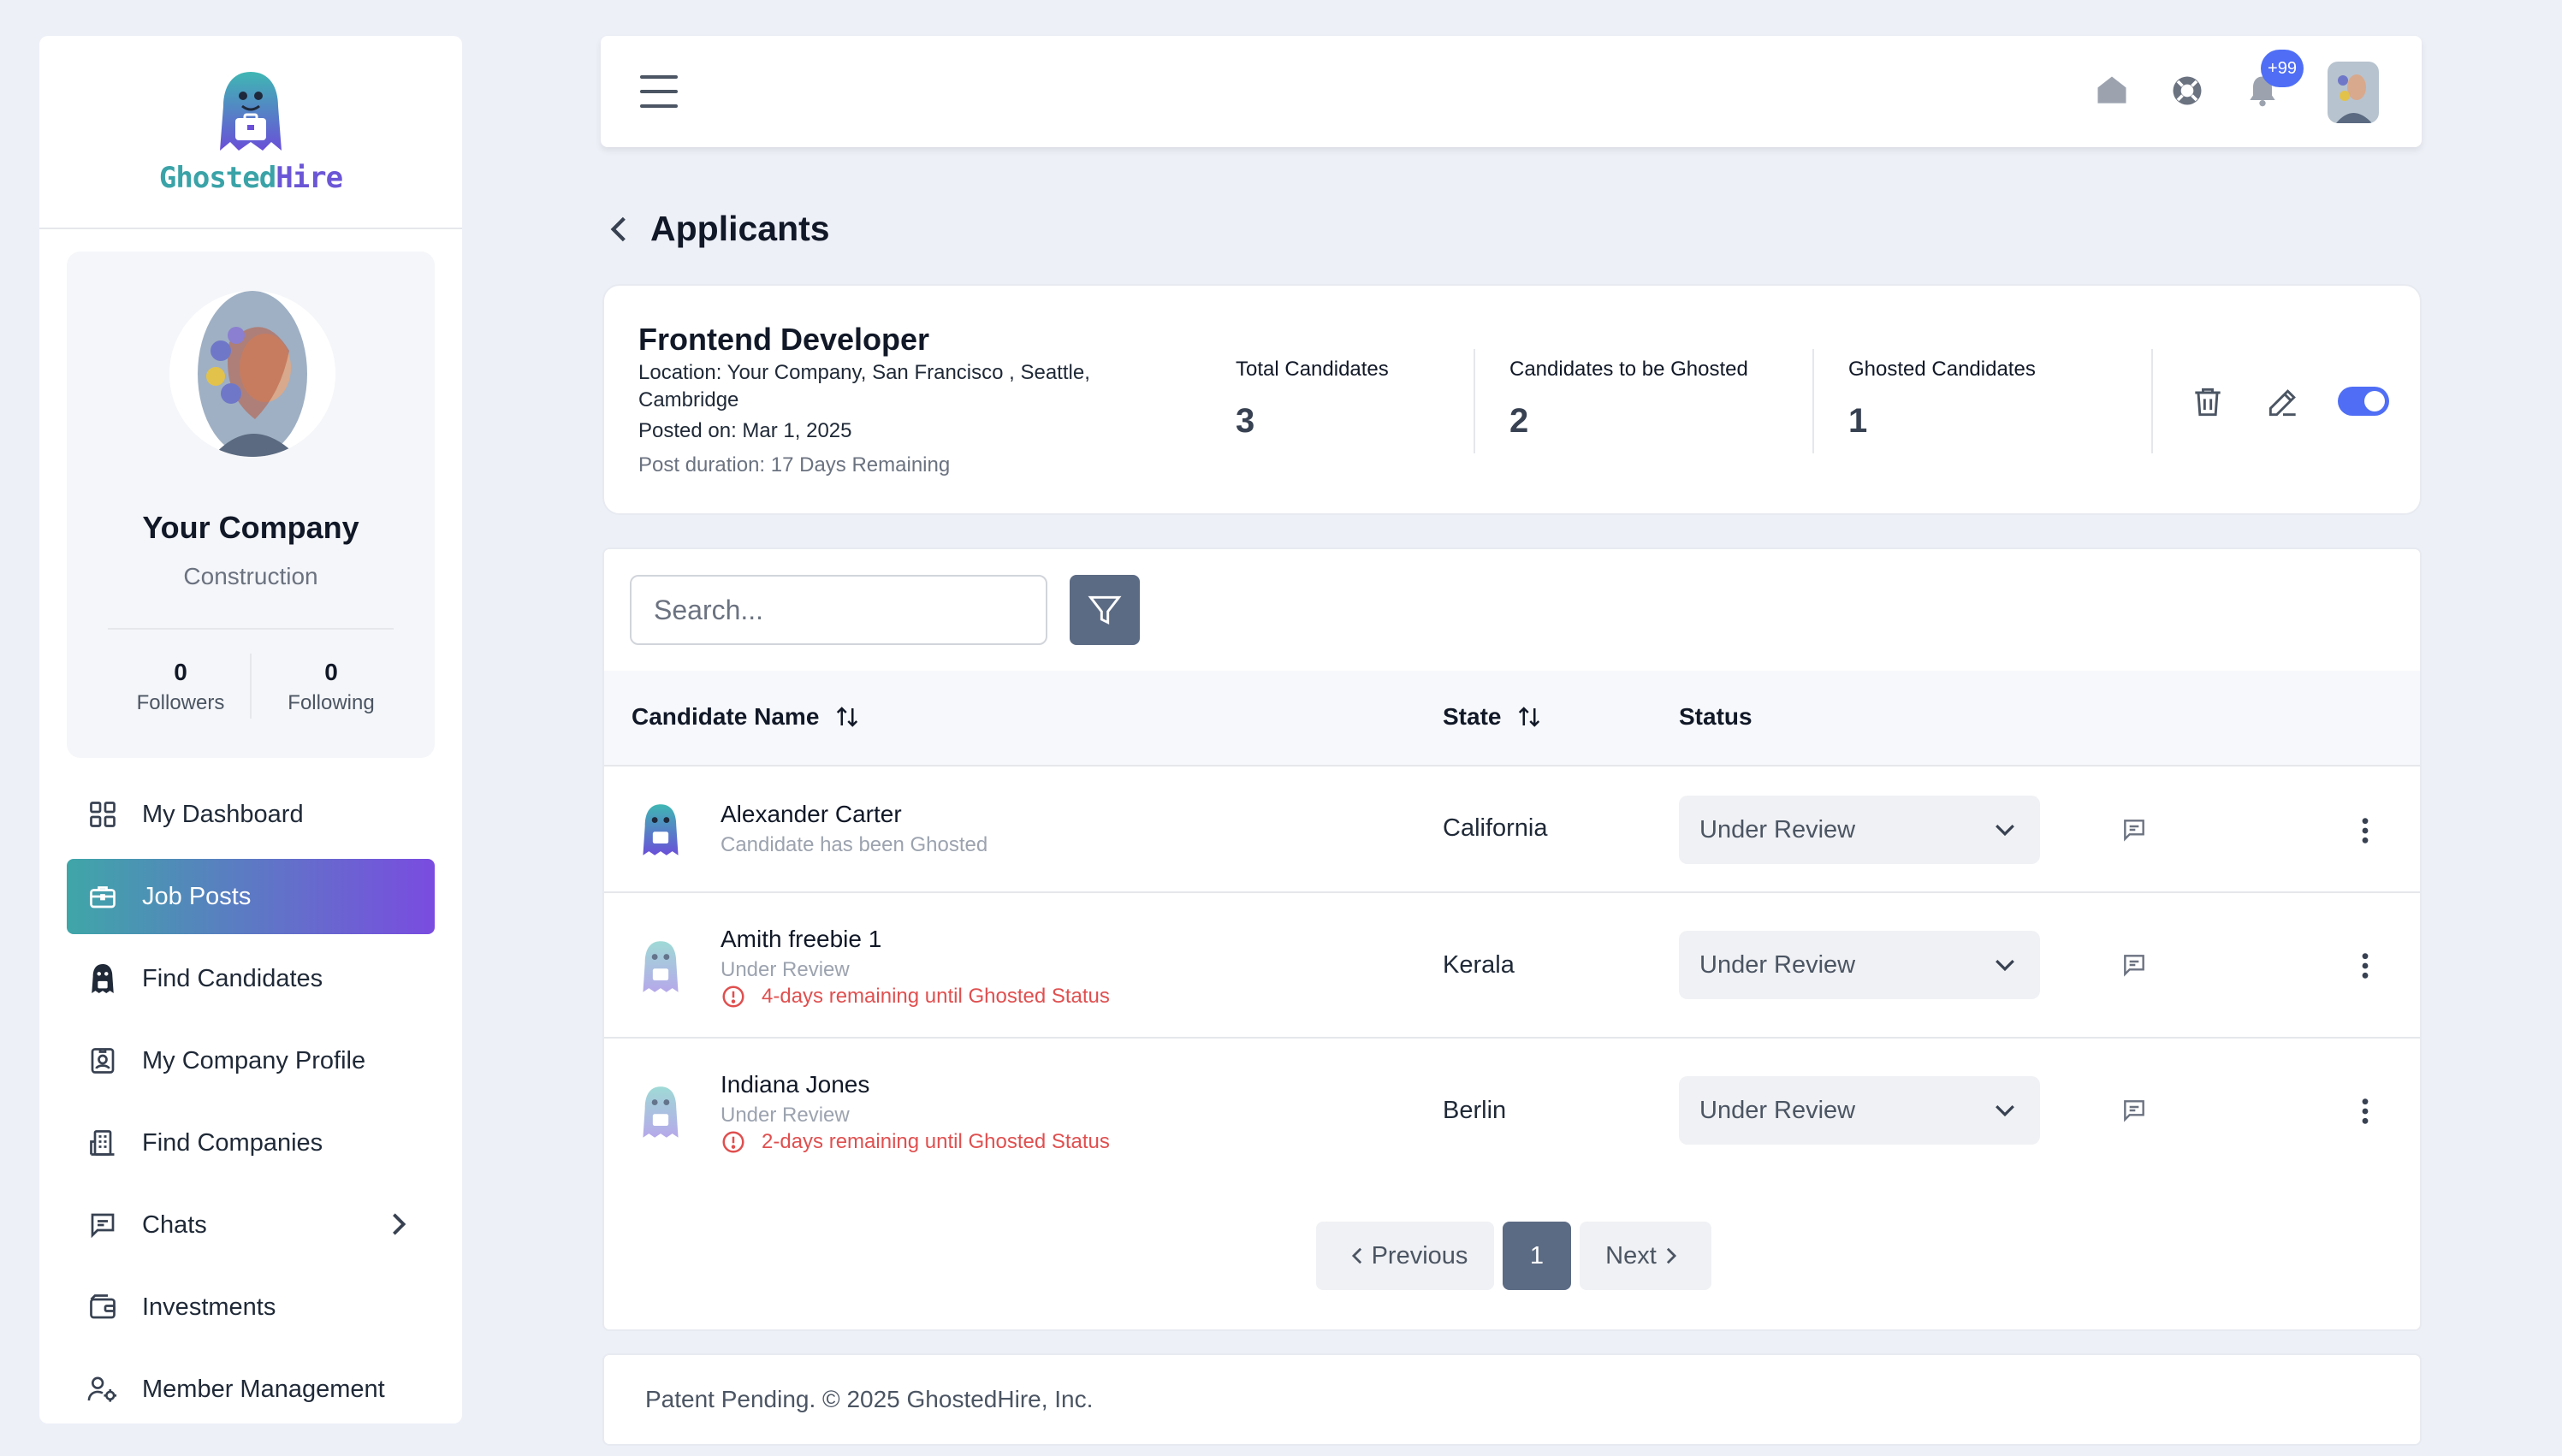 The width and height of the screenshot is (2562, 1456). Describe the element at coordinates (250, 576) in the screenshot. I see `company-industry: Construction` at that location.